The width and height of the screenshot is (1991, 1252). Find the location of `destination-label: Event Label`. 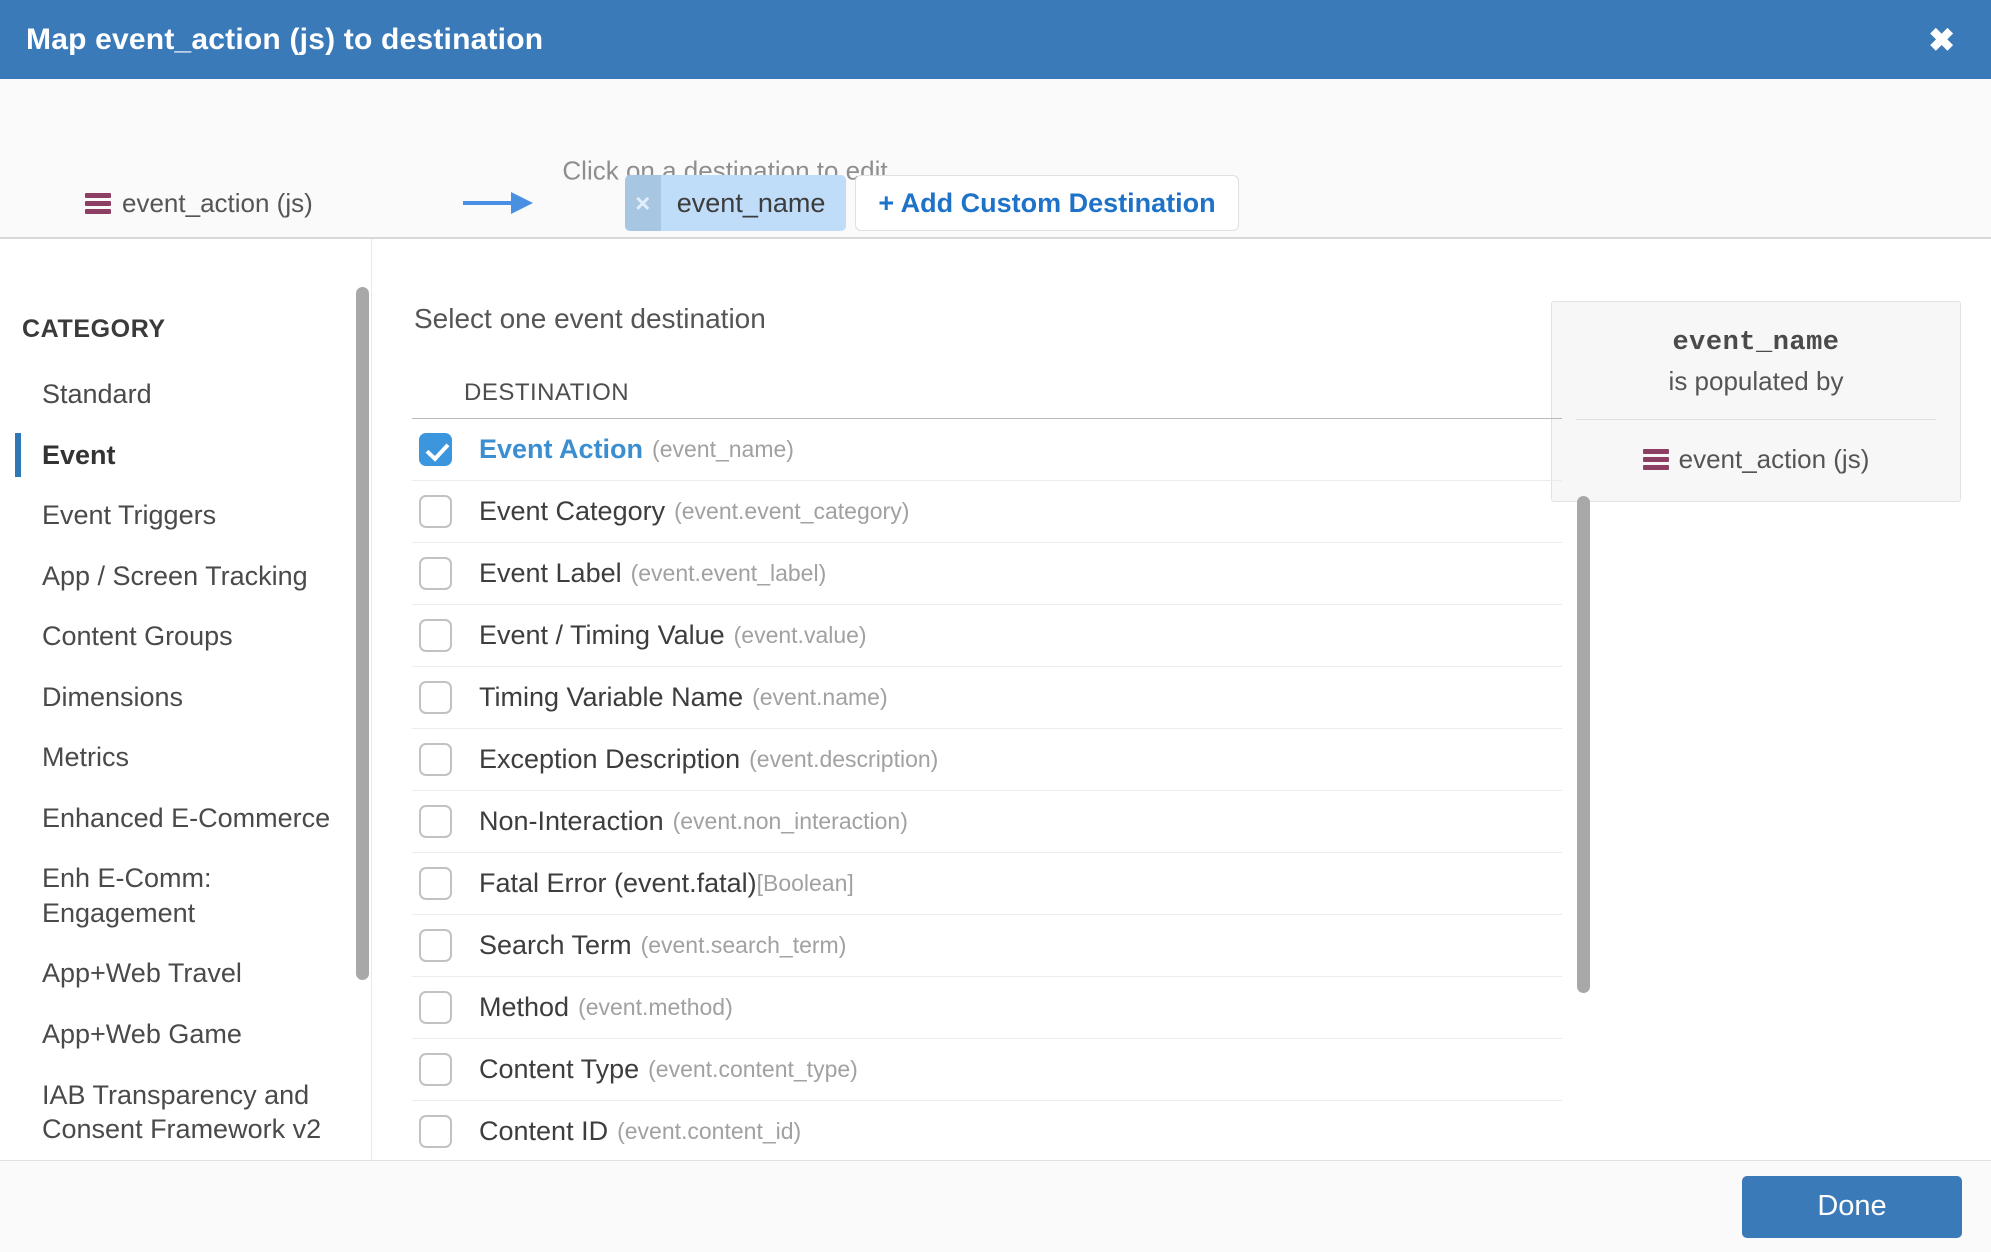

destination-label: Event Label is located at coordinates (550, 573).